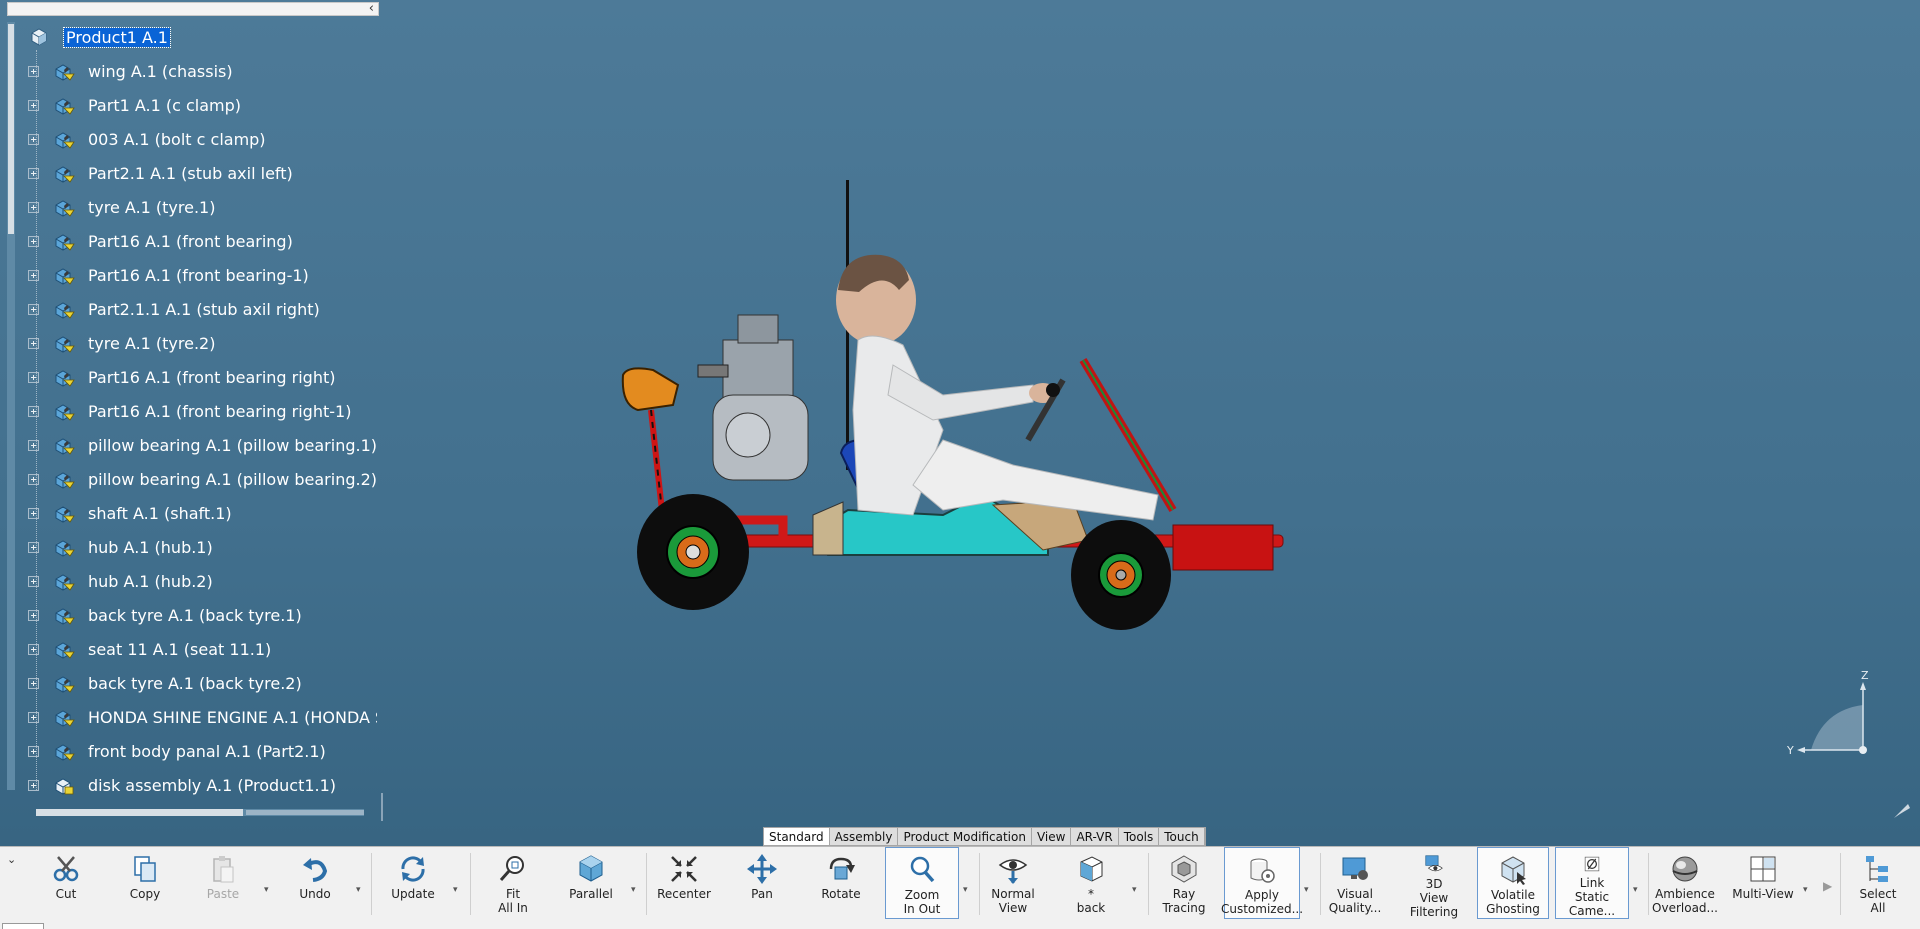 This screenshot has width=1920, height=929. I want to click on tree-root: Product1 A.1, so click(99, 37).